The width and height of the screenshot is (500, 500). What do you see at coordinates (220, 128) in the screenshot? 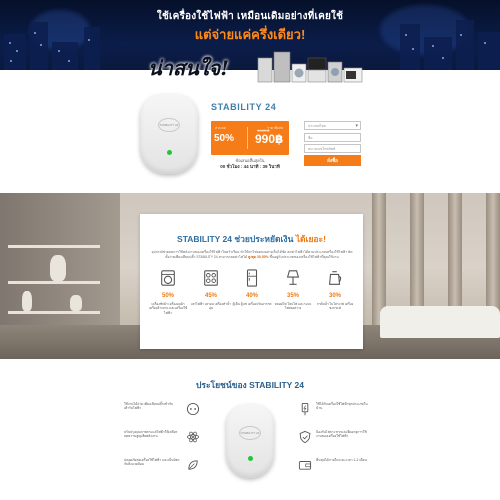
I see `discount-label: ส่วนลด` at bounding box center [220, 128].